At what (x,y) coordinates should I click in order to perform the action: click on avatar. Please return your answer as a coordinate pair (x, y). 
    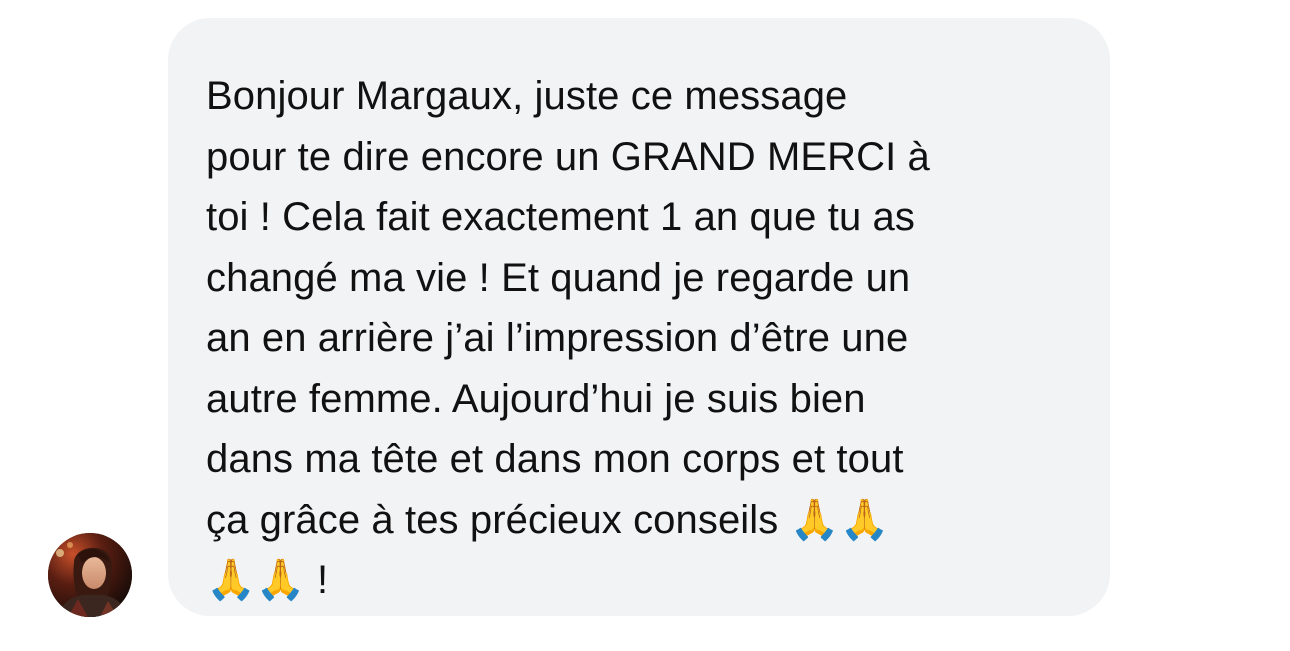
    Looking at the image, I should click on (90, 575).